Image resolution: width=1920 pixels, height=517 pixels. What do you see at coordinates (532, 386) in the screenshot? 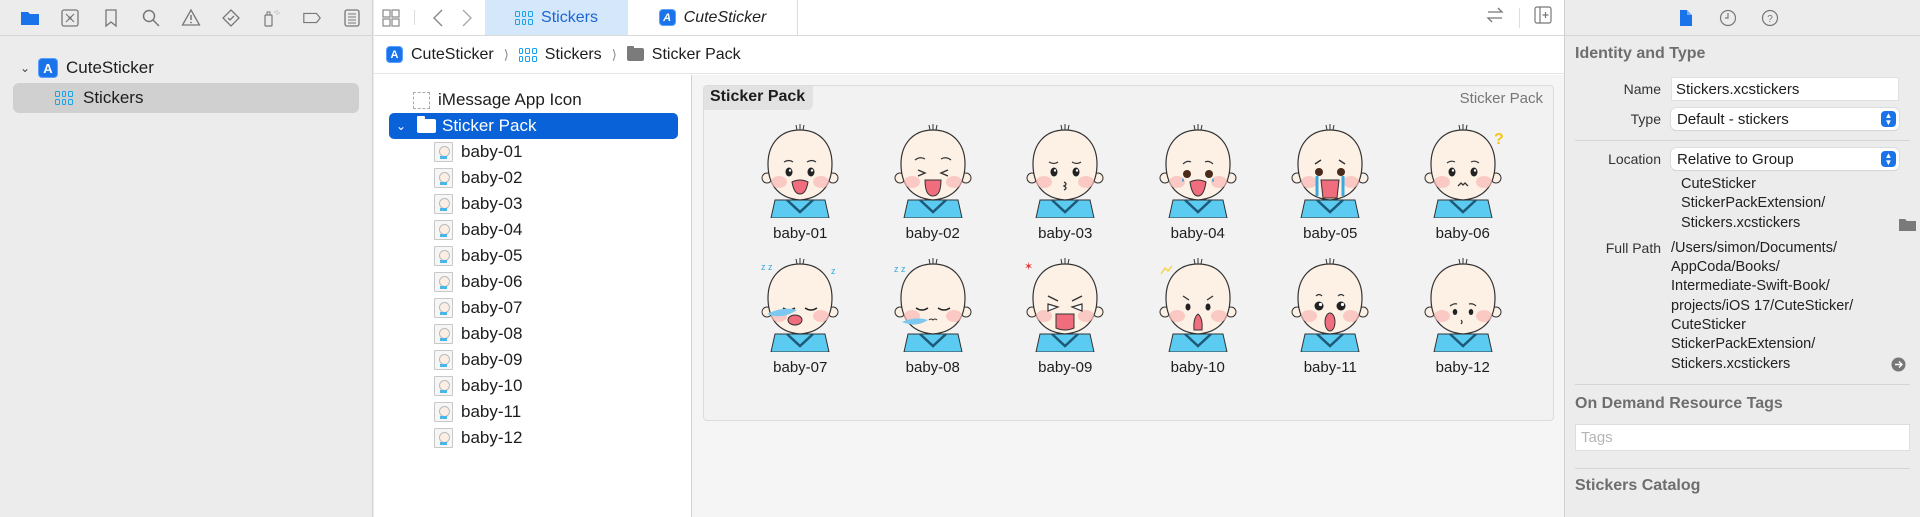
I see `outline-item-sticker: baby-10` at bounding box center [532, 386].